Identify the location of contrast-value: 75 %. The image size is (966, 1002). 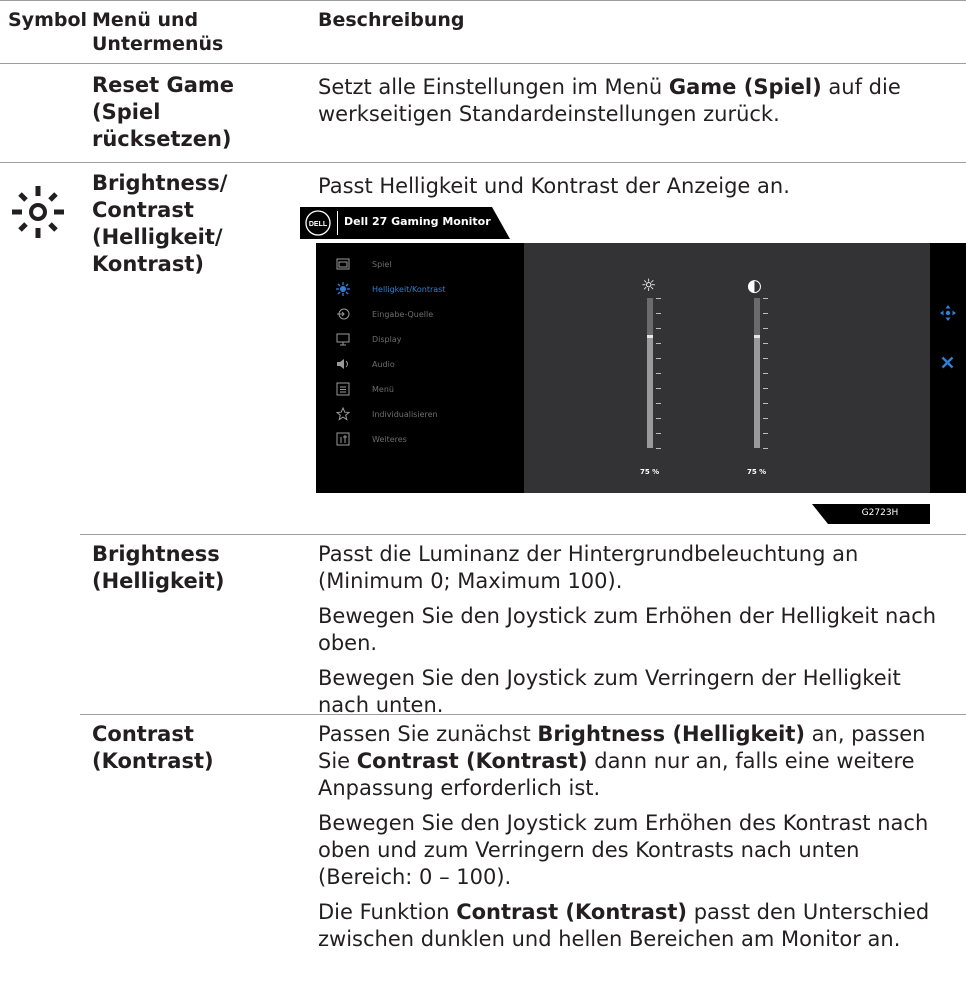
(757, 472).